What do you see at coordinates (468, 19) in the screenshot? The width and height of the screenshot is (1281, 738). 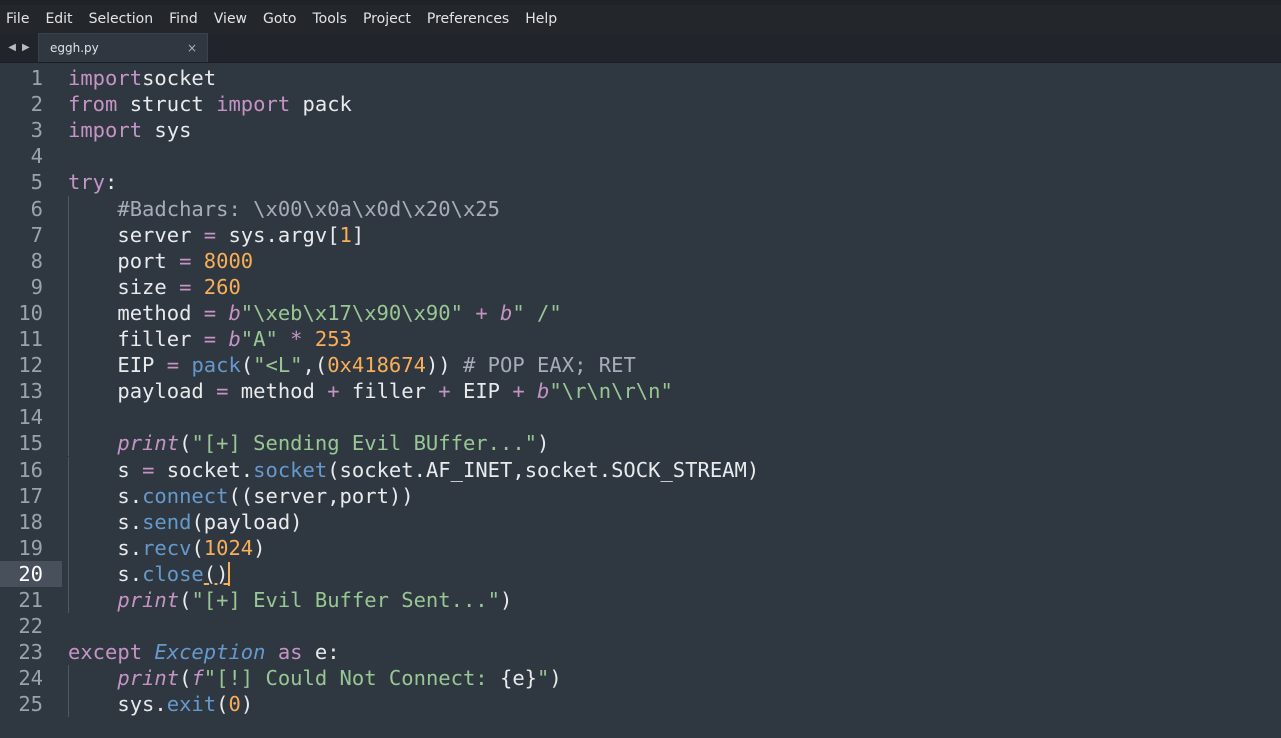 I see `menu-preferences: Preferences` at bounding box center [468, 19].